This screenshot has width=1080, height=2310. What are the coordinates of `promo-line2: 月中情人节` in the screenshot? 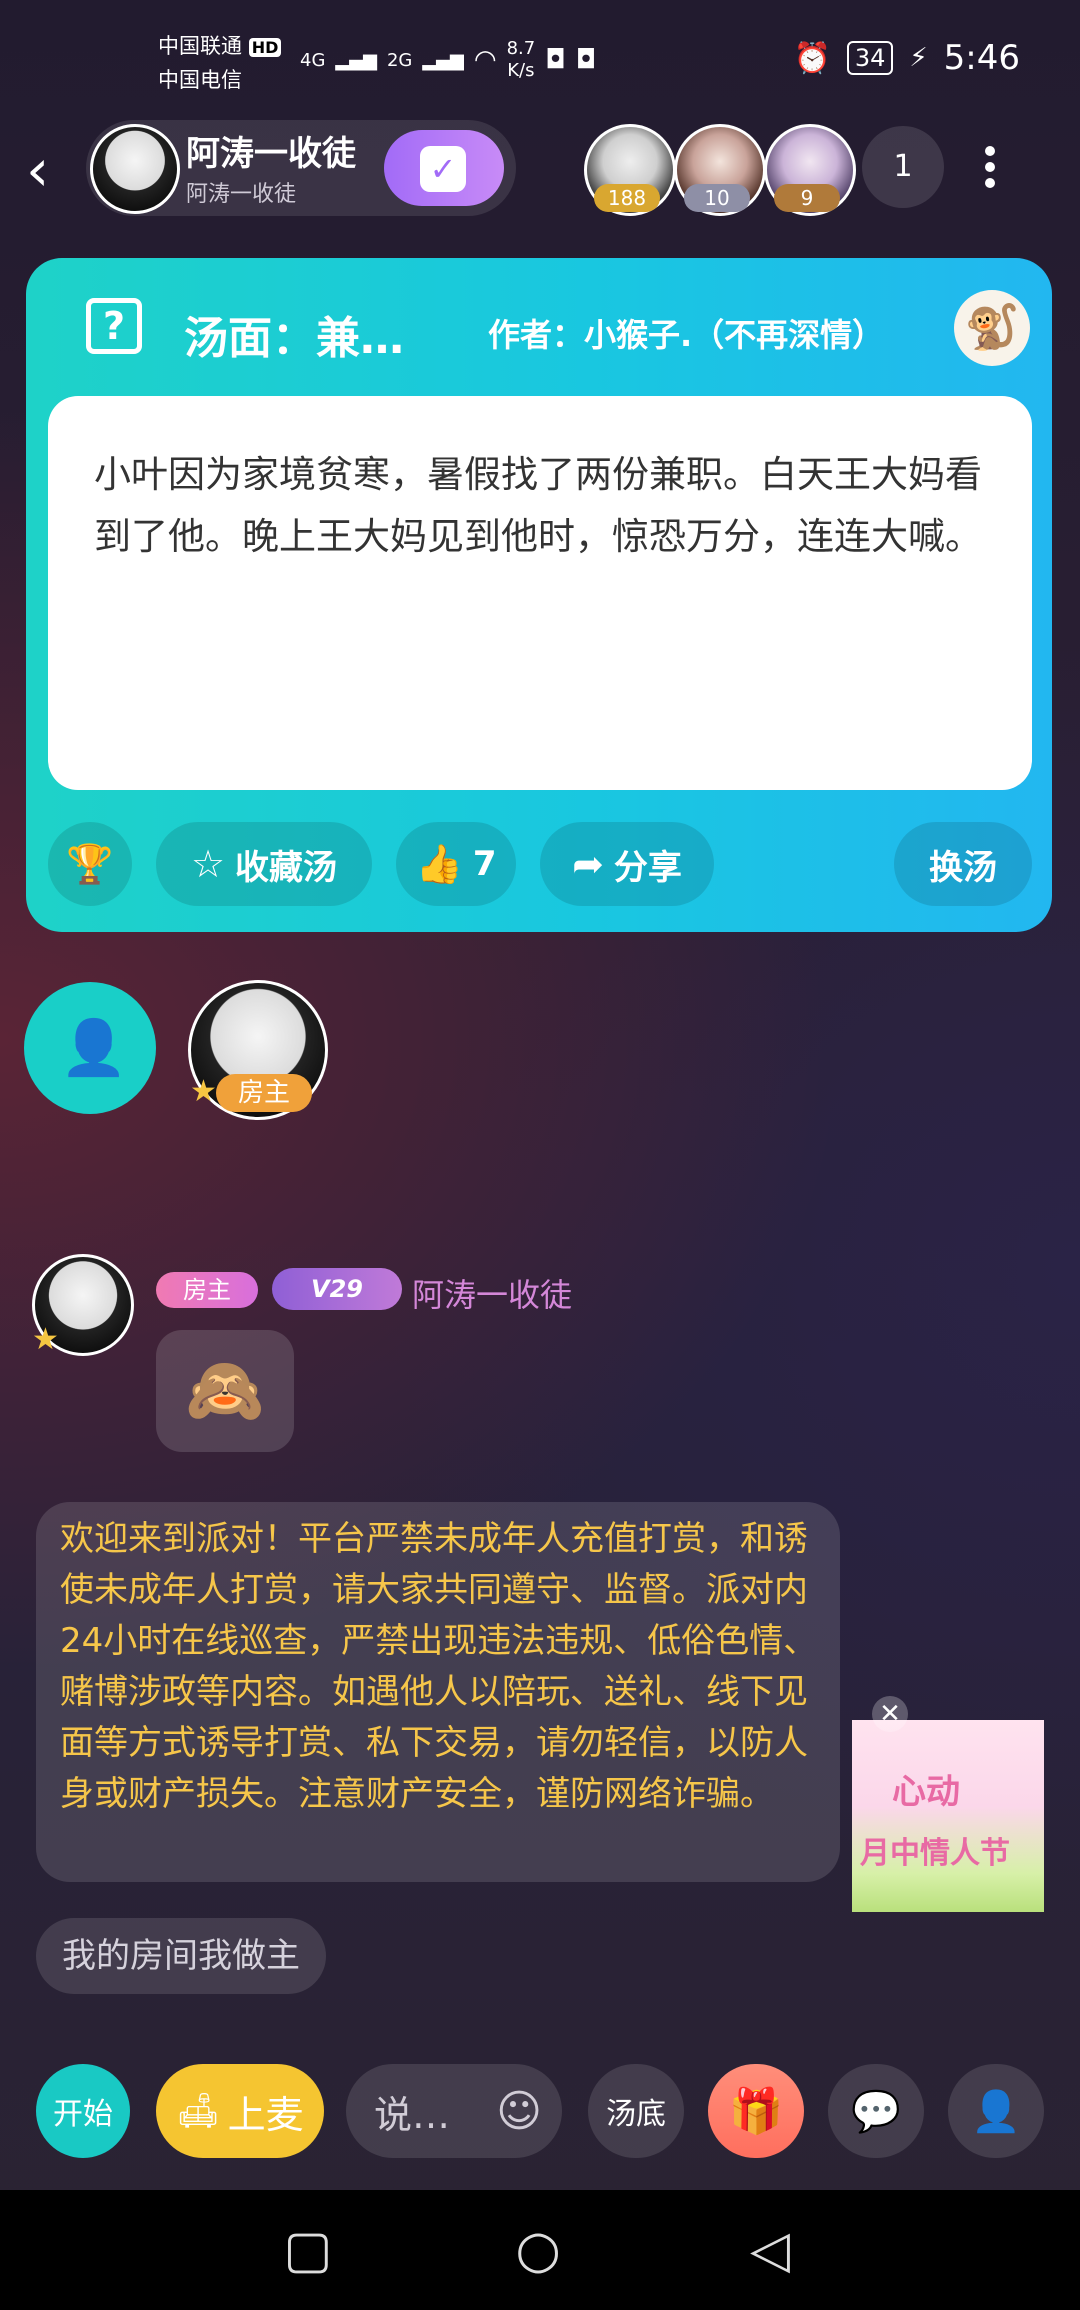 It's located at (935, 1853).